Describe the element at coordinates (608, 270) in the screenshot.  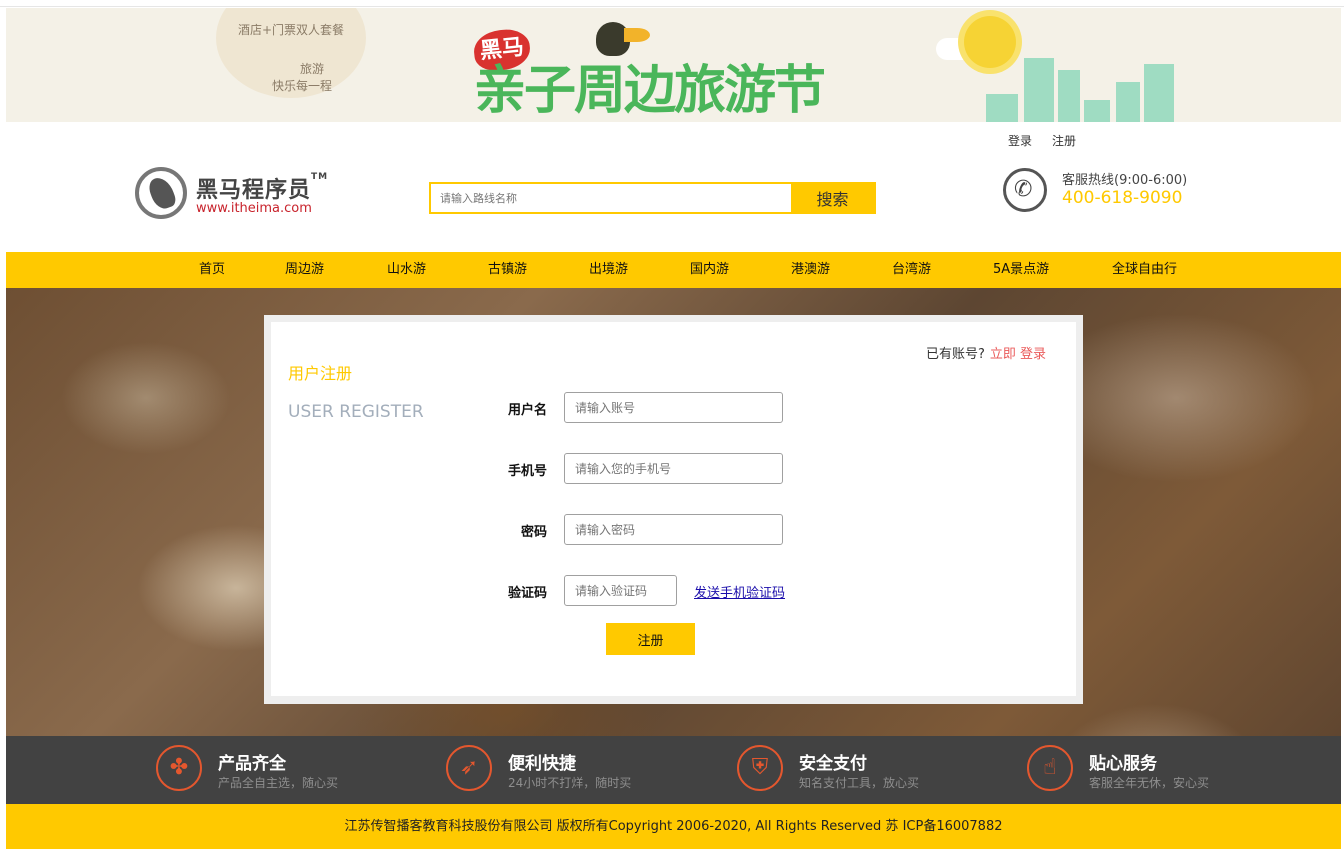
I see `nav-item-outbound: 出境游` at that location.